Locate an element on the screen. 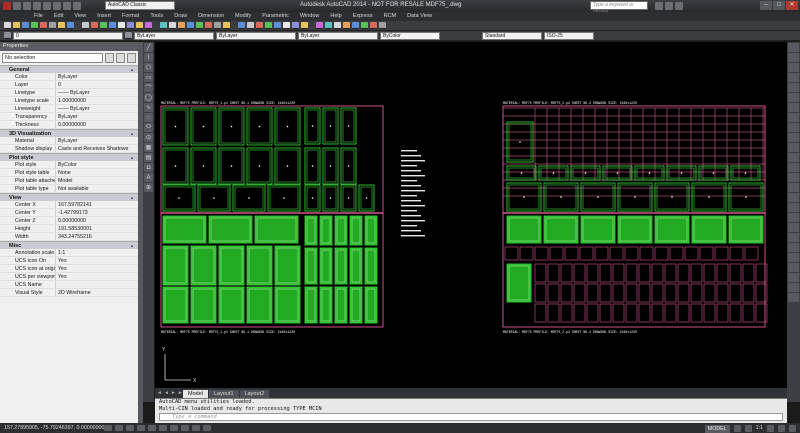 Image resolution: width=800 pixels, height=433 pixels. property-row: Linetype —— ByLayer is located at coordinates (69, 93).